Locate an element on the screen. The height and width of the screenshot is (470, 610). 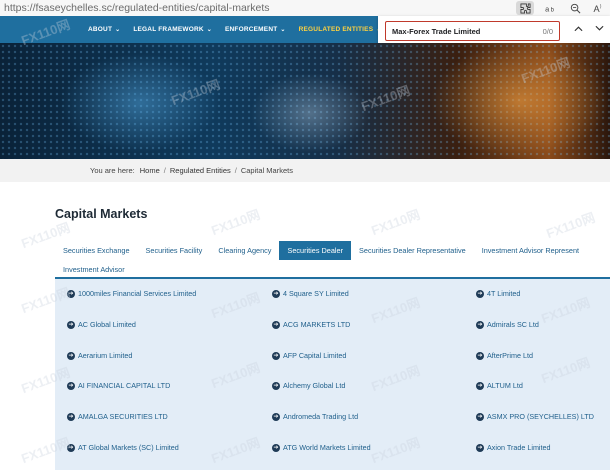
entity-link: ➔ ATG World Markets Limited is located at coordinates (321, 447).